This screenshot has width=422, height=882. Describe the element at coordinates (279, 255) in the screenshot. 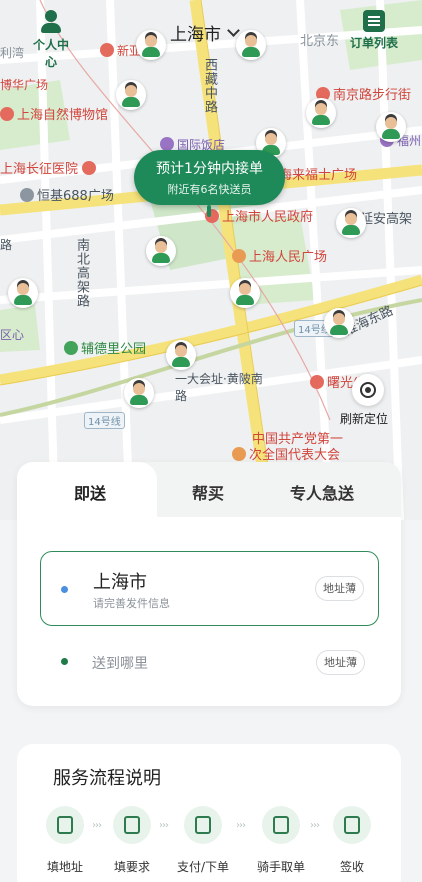

I see `map-label-peoples-square: 上海人民广场` at that location.